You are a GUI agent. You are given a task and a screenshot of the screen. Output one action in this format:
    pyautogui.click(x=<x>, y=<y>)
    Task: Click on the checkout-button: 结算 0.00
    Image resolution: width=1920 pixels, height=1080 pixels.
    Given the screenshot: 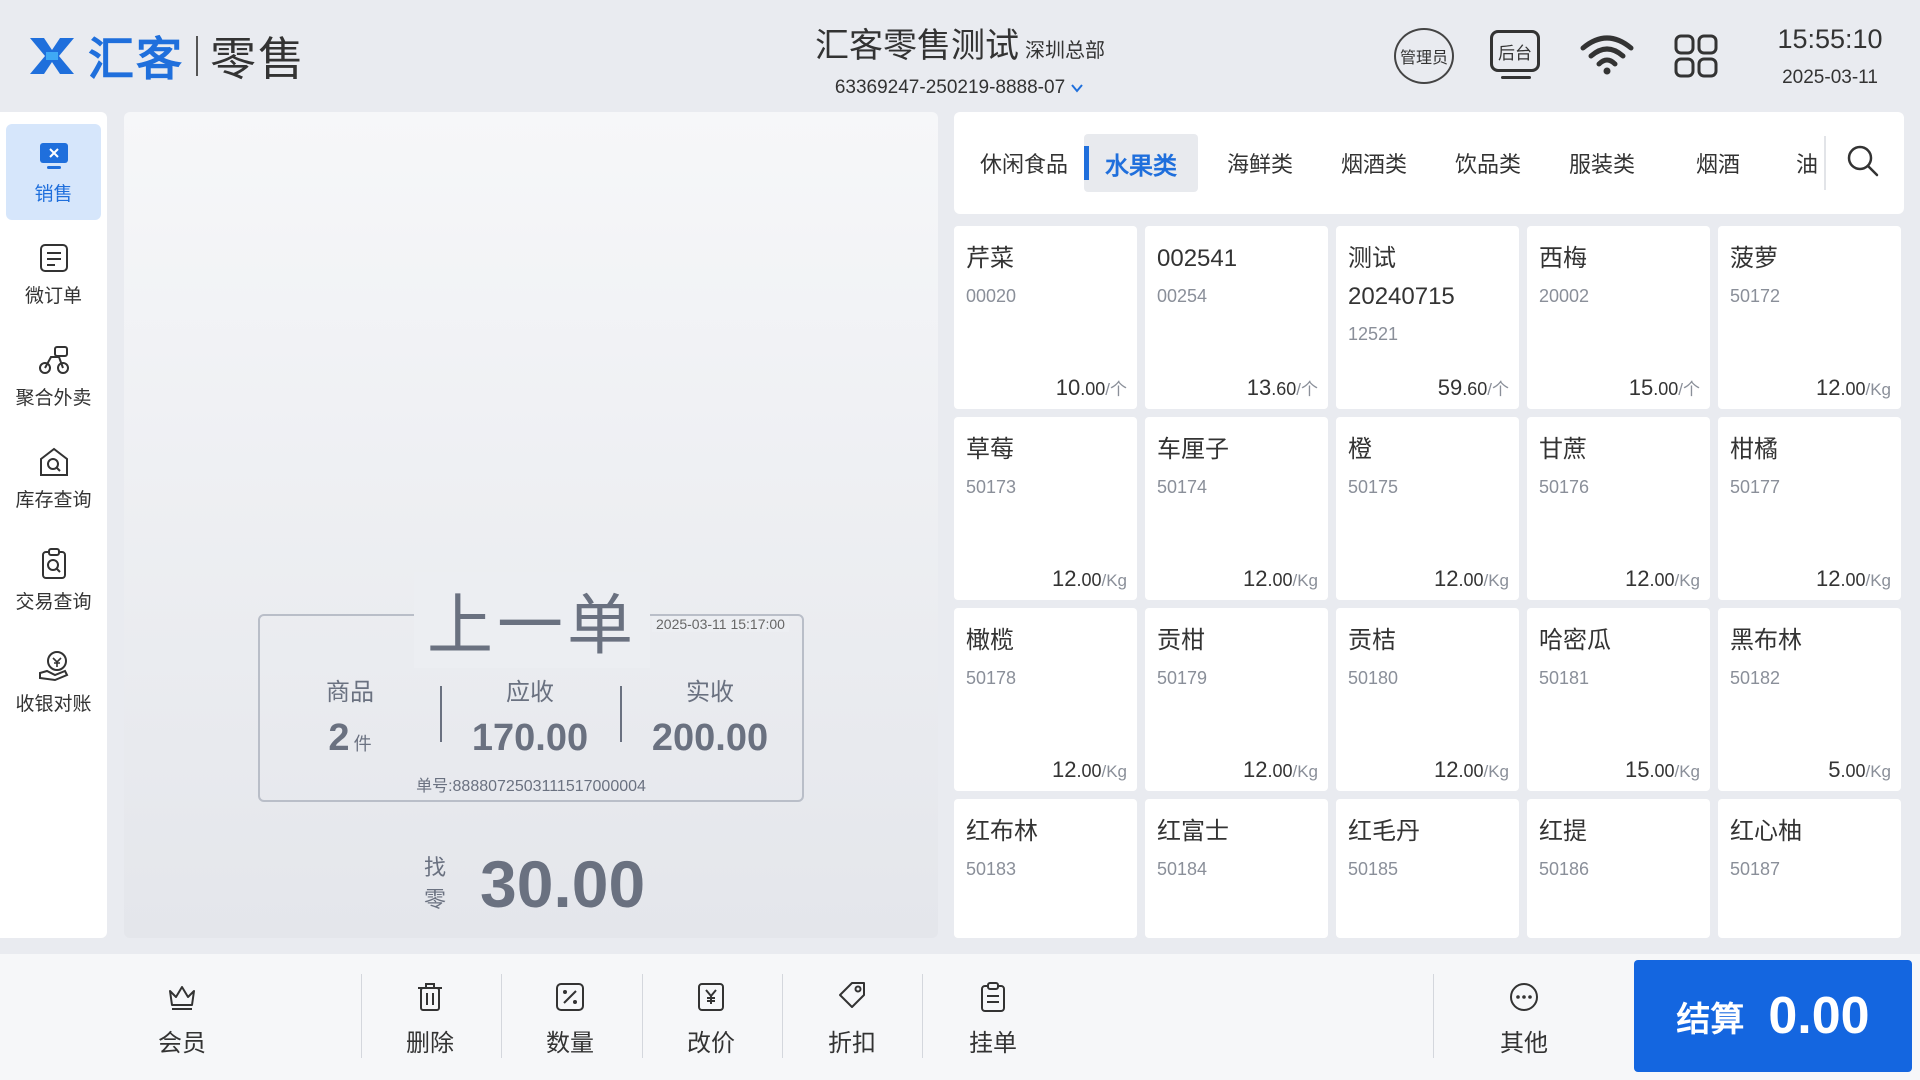 What is the action you would take?
    pyautogui.click(x=1773, y=1016)
    